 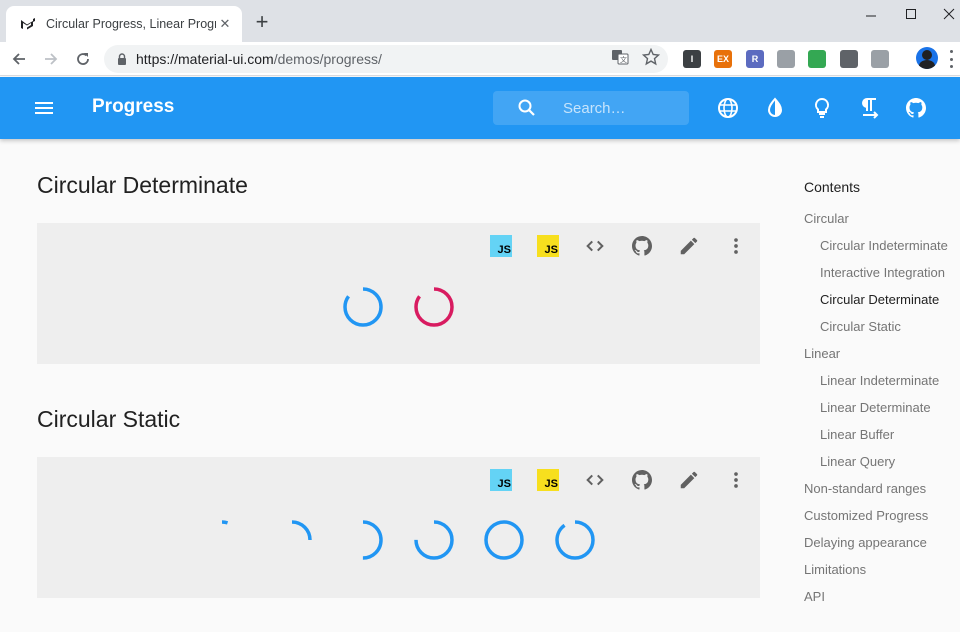 I want to click on profile-avatar, so click(x=927, y=58).